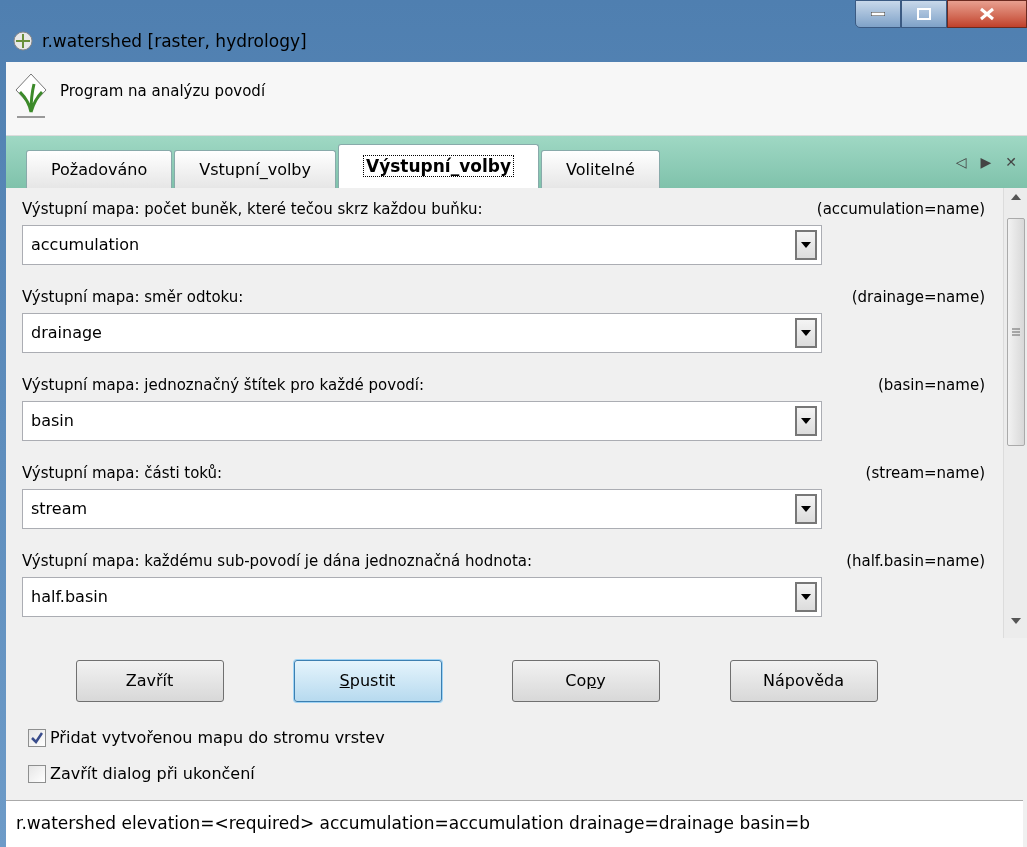 The width and height of the screenshot is (1027, 847). I want to click on dialog-button: Copy, so click(585, 681).